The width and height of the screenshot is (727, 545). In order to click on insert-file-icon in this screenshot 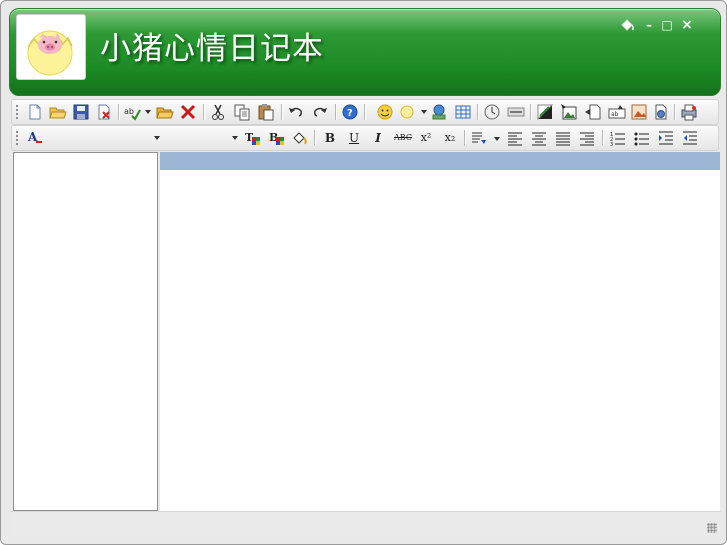, I will do `click(593, 112)`.